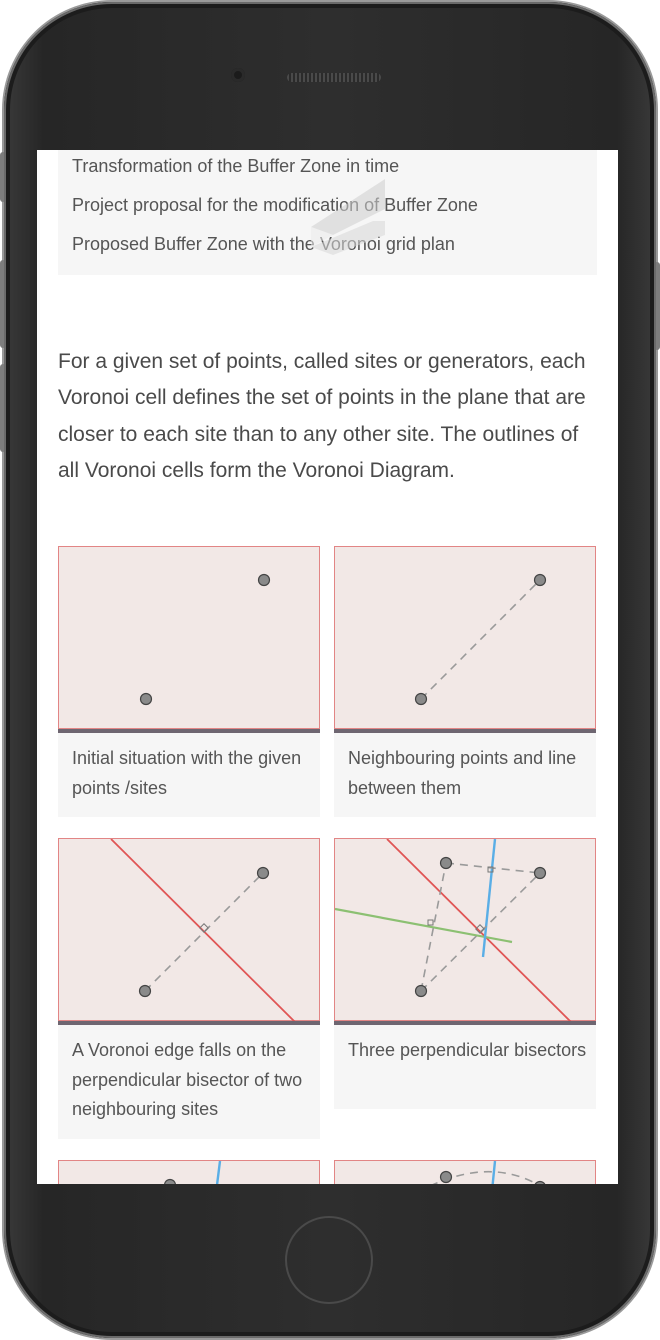 This screenshot has width=660, height=1340. Describe the element at coordinates (467, 1050) in the screenshot. I see `figure-caption: Three perpendicular bisectors` at that location.